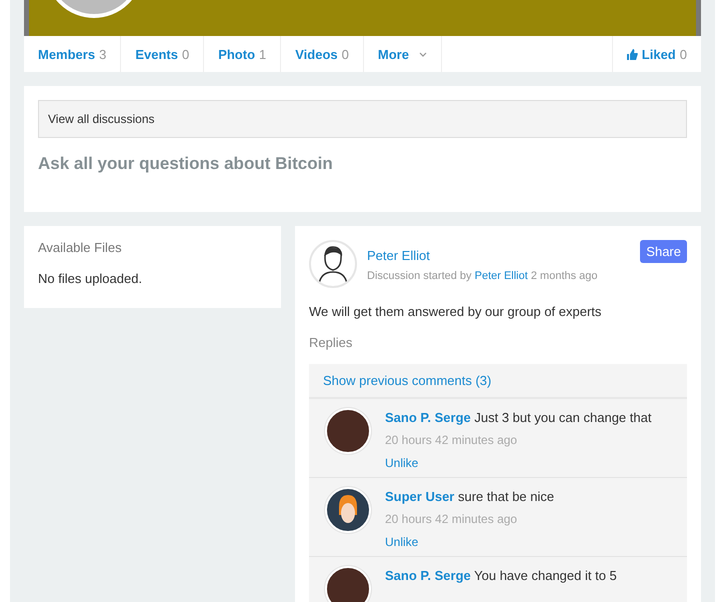 The width and height of the screenshot is (725, 602). Describe the element at coordinates (632, 54) in the screenshot. I see `thumbs-up-icon` at that location.